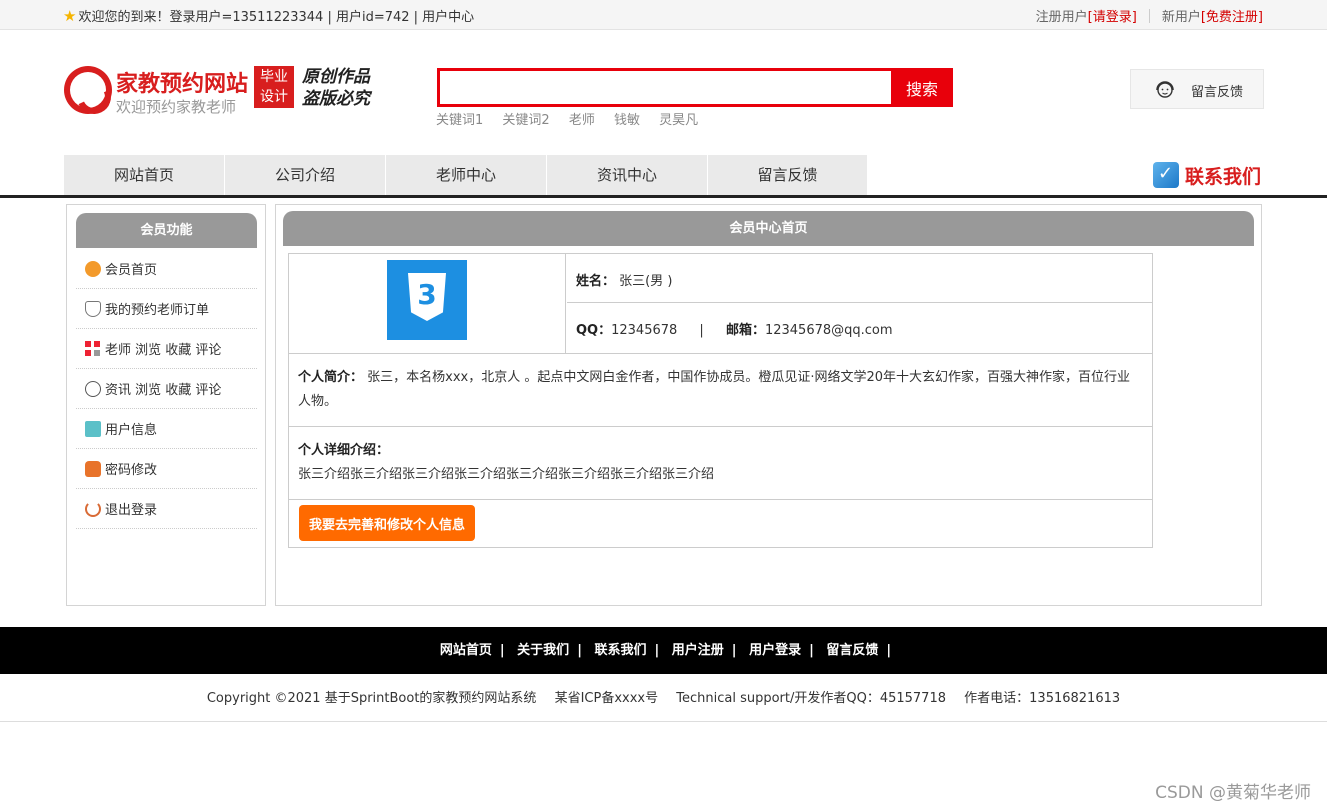 This screenshot has width=1327, height=811. What do you see at coordinates (131, 270) in the screenshot?
I see `sidebar-item-label: 会员首页` at bounding box center [131, 270].